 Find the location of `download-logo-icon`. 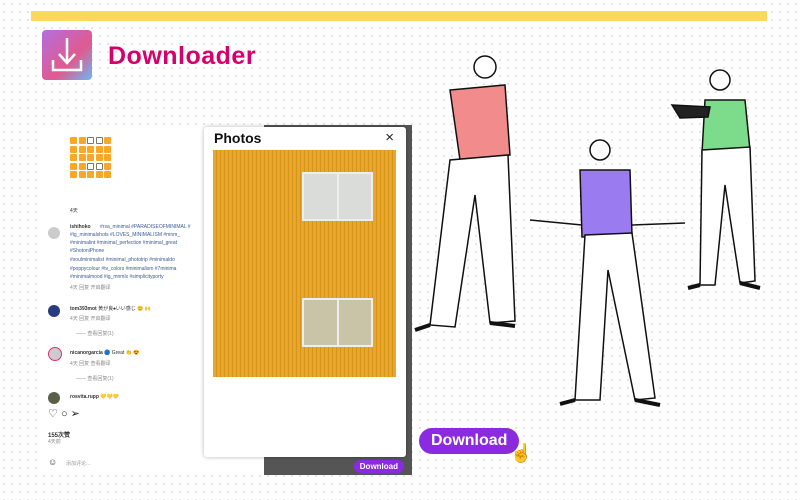

download-logo-icon is located at coordinates (67, 55).